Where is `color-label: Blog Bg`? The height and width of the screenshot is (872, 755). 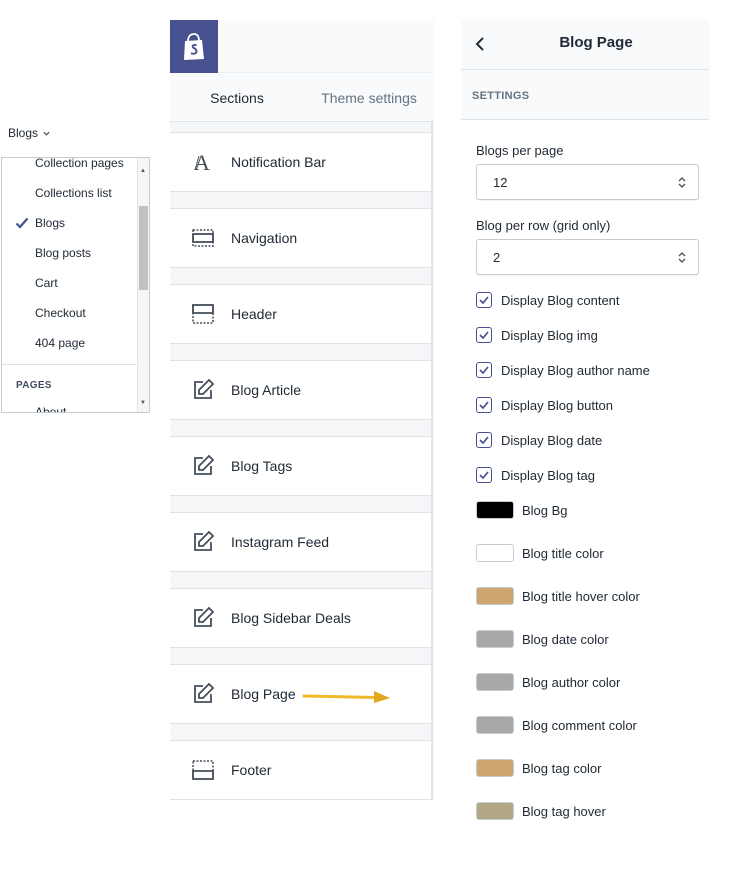 color-label: Blog Bg is located at coordinates (545, 510).